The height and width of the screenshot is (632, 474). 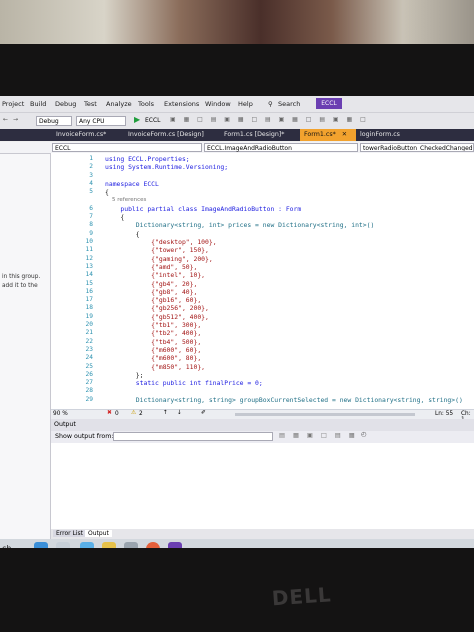 What do you see at coordinates (89, 324) in the screenshot?
I see `line-number: 20` at bounding box center [89, 324].